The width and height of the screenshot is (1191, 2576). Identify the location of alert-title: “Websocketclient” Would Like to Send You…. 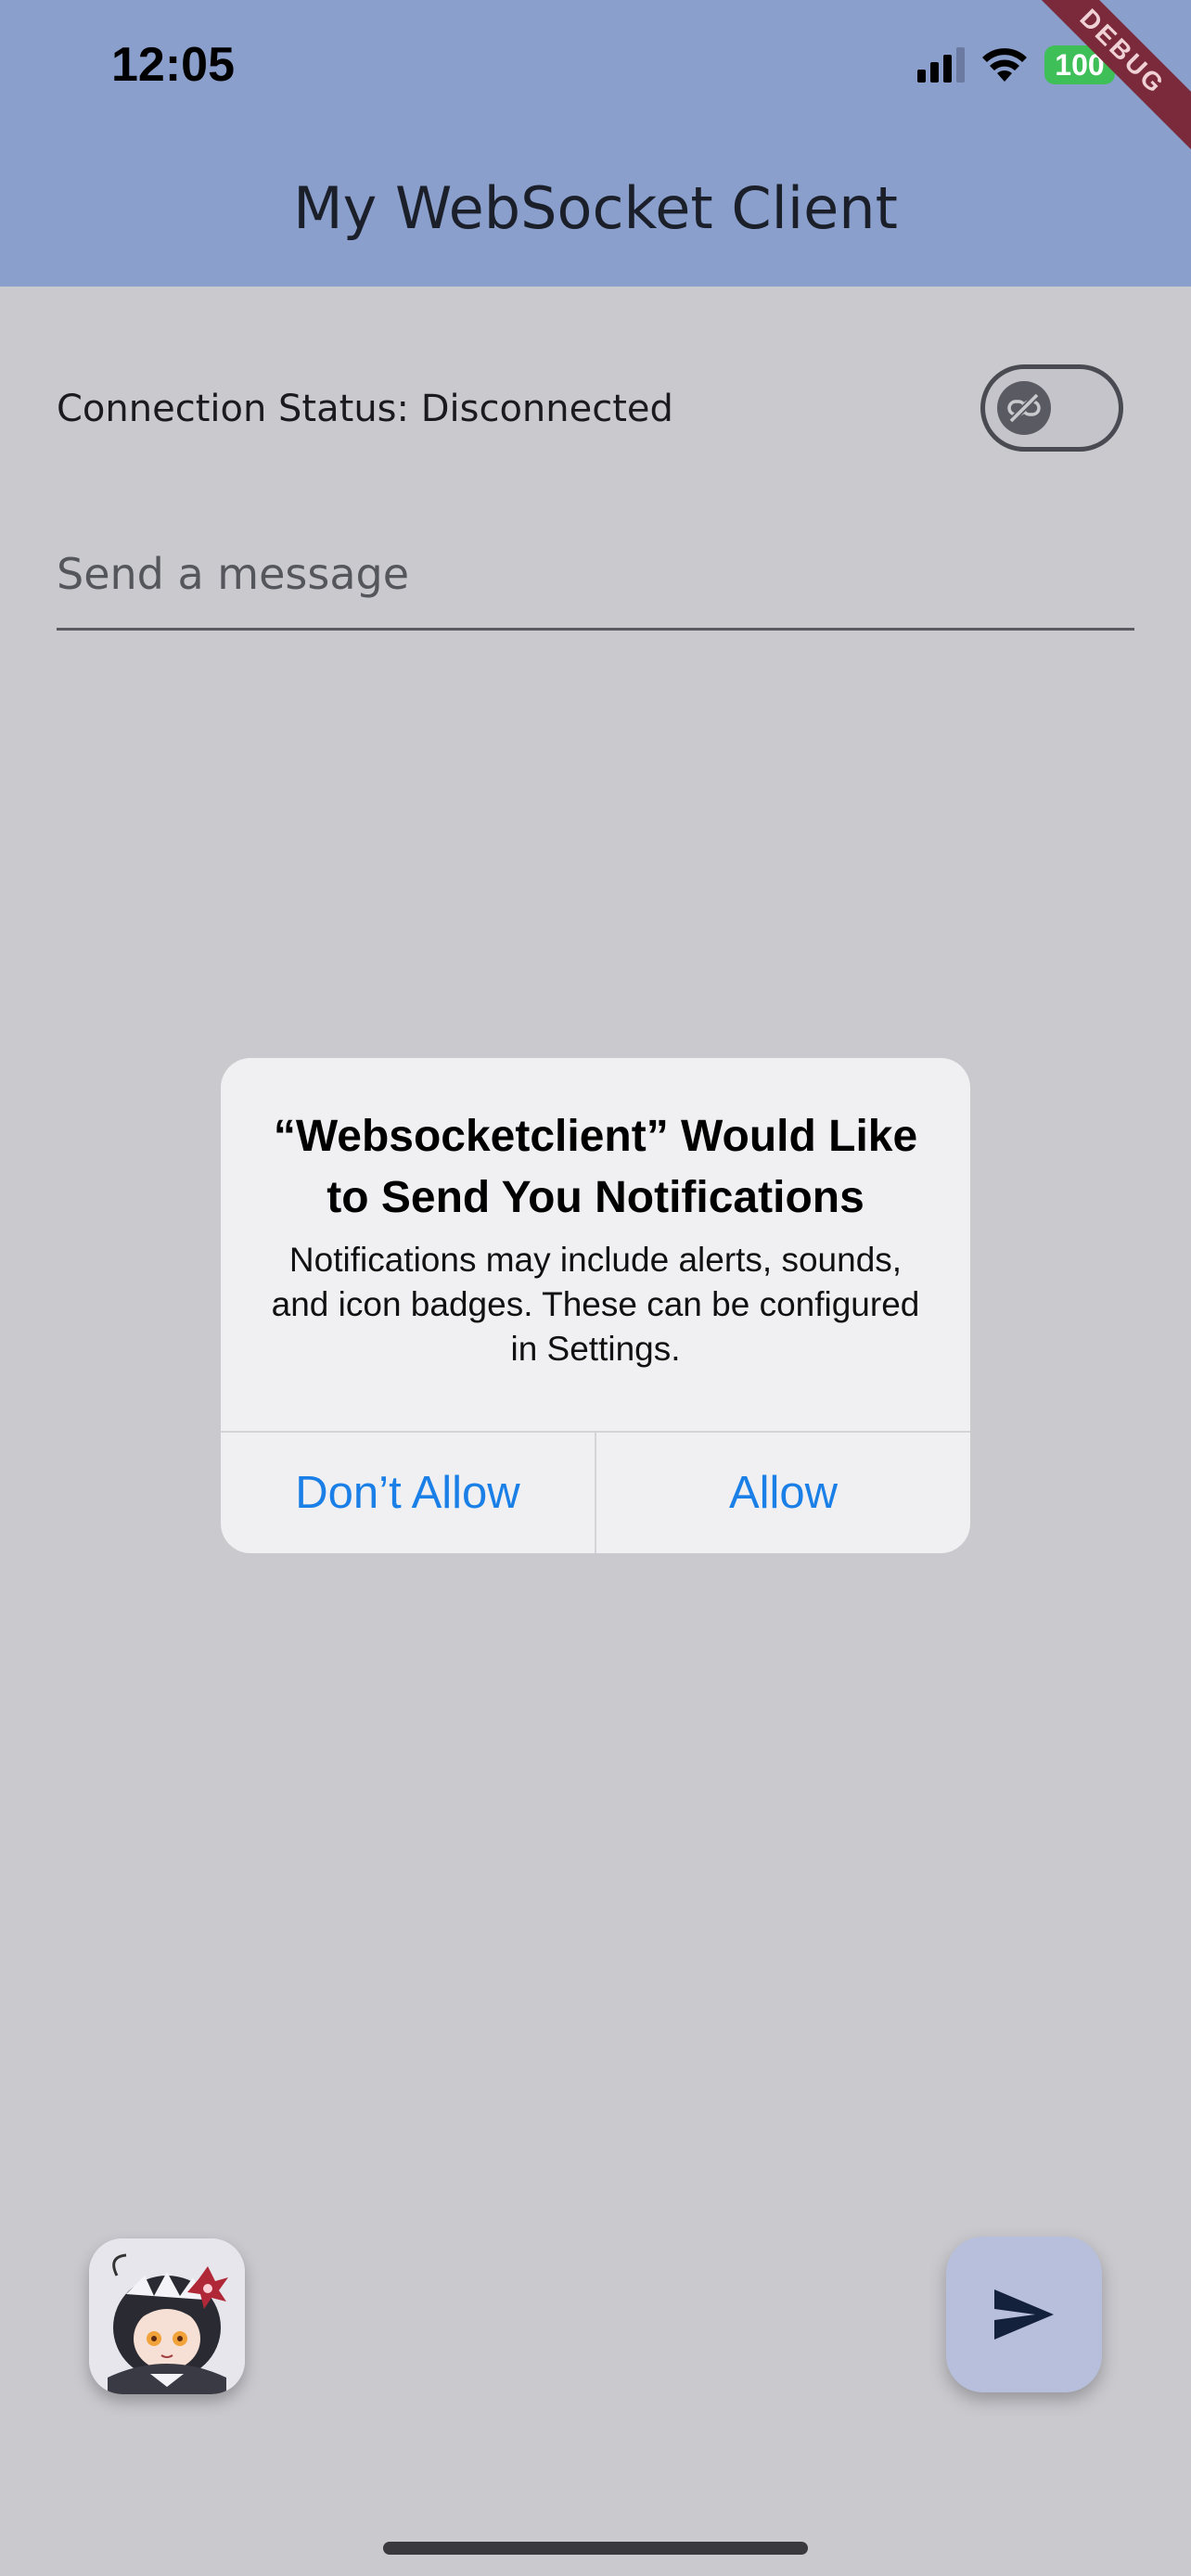
(595, 1167).